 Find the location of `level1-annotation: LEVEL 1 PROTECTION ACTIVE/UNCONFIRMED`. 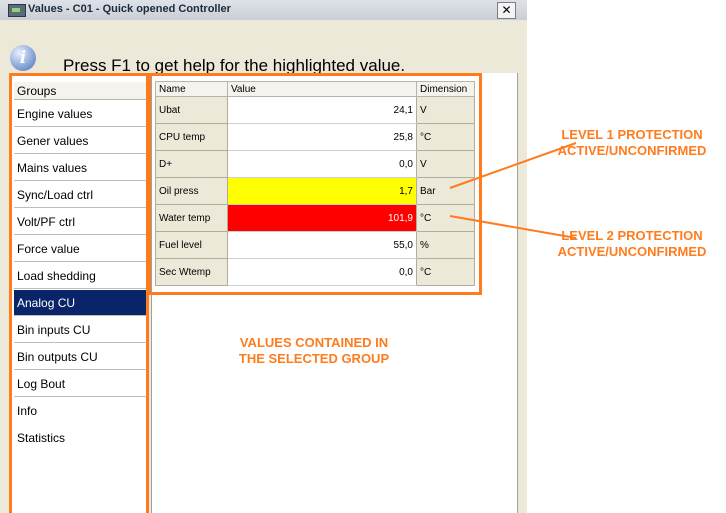

level1-annotation: LEVEL 1 PROTECTION ACTIVE/UNCONFIRMED is located at coordinates (632, 143).